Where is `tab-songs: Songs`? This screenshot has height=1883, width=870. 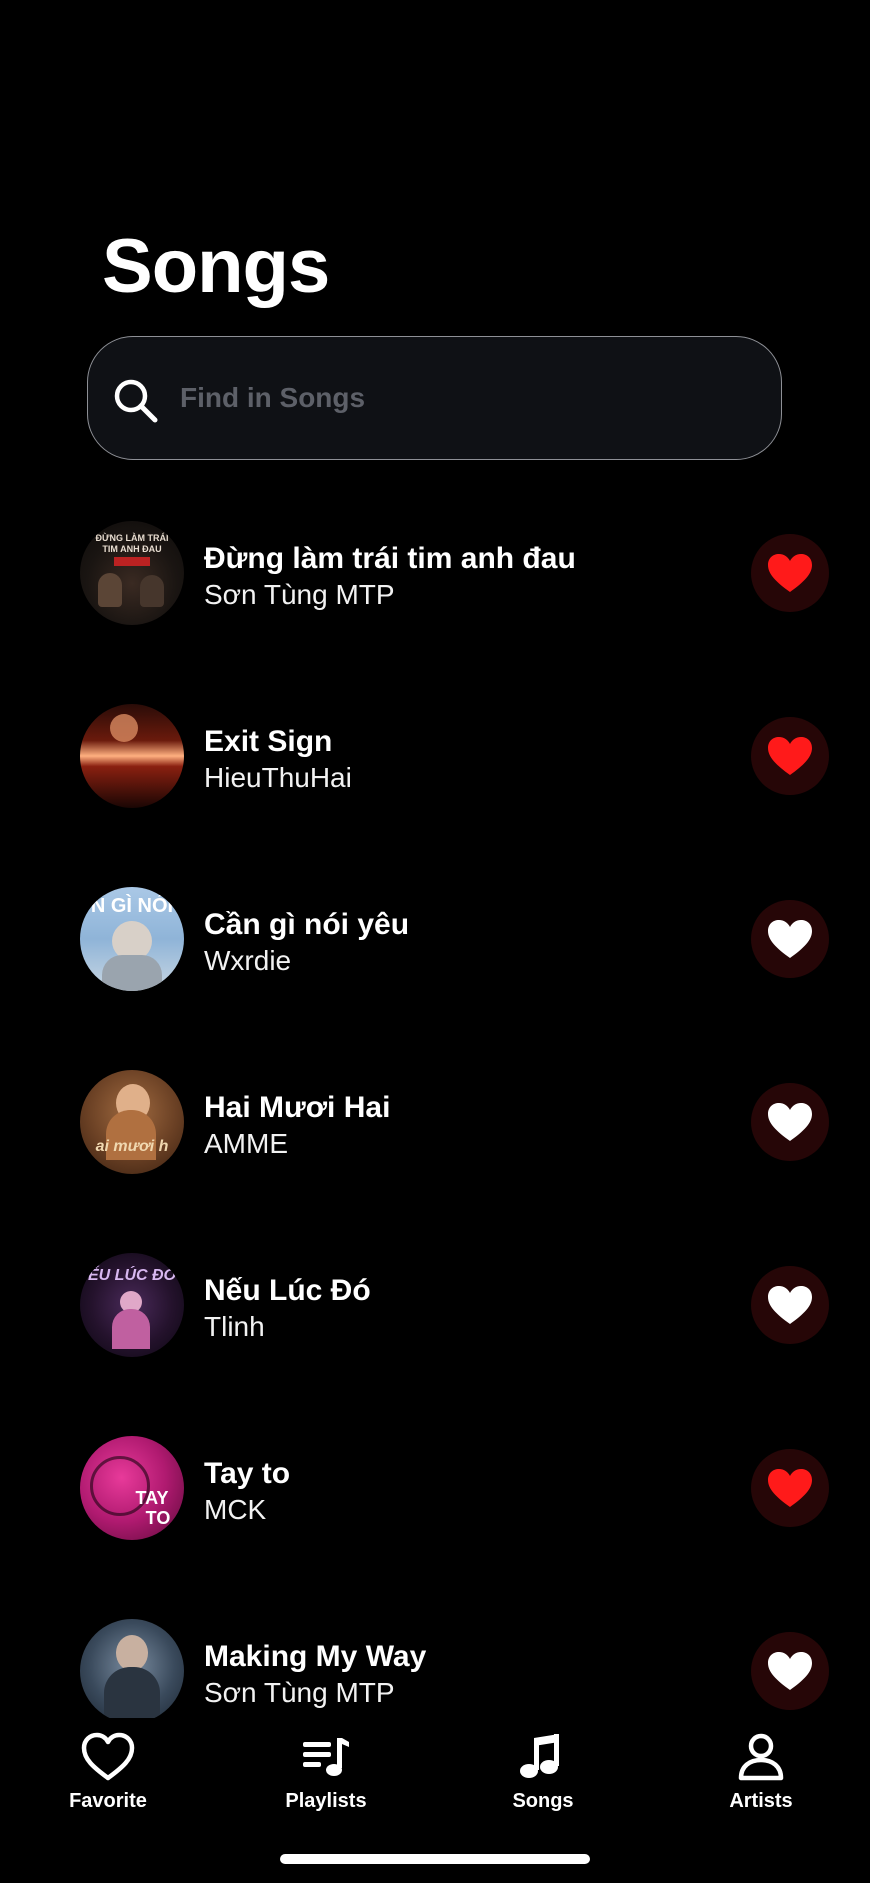 tab-songs: Songs is located at coordinates (543, 1776).